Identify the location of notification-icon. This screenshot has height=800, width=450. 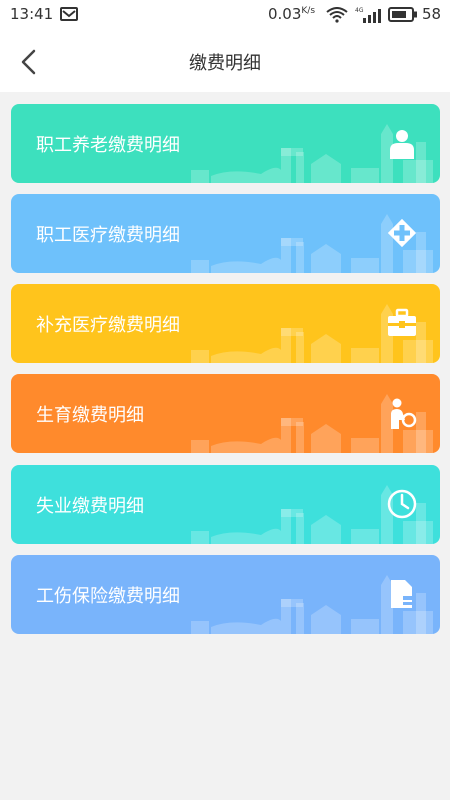
(69, 16).